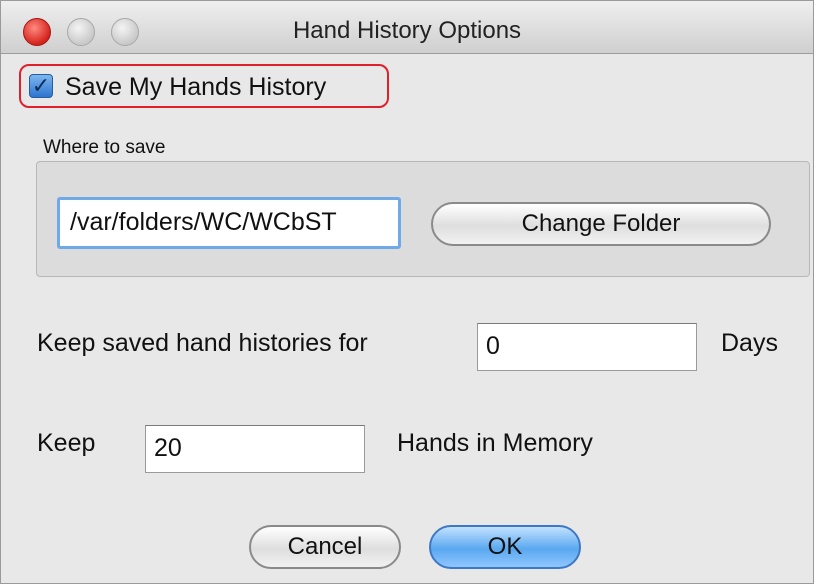  Describe the element at coordinates (255, 449) in the screenshot. I see `hands-in-memory-field: 20` at that location.